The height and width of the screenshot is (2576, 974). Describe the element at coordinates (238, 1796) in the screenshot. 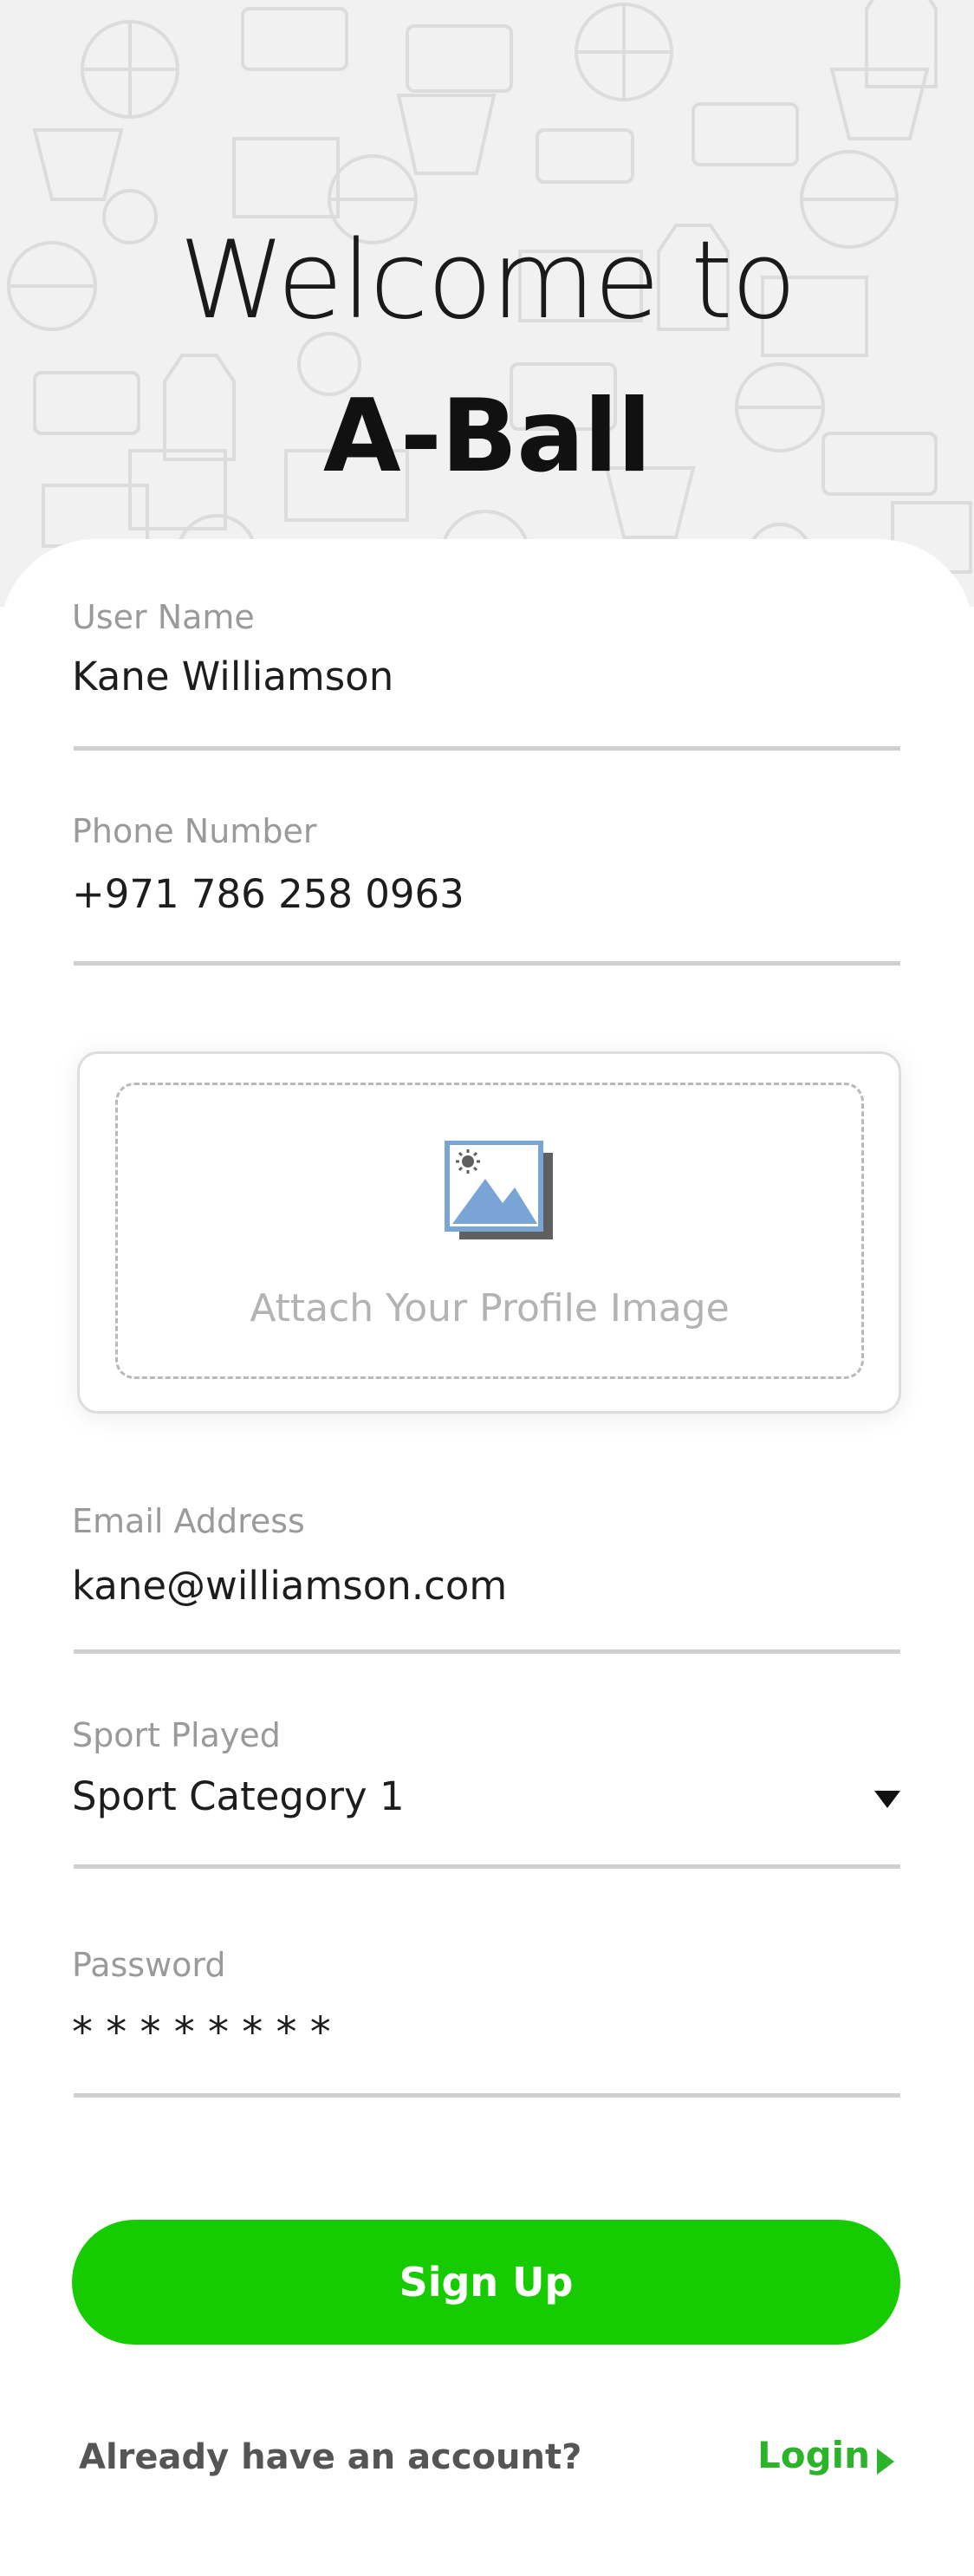

I see `sport-selected-value: Sport Category 1` at that location.